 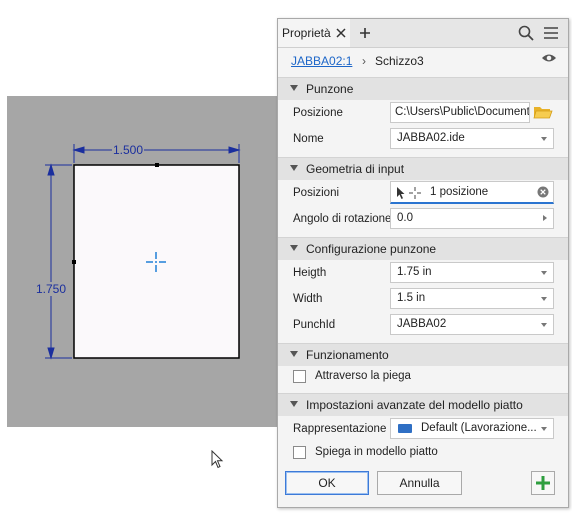 I want to click on rappresentazione-label: Rappresentazione, so click(x=340, y=429).